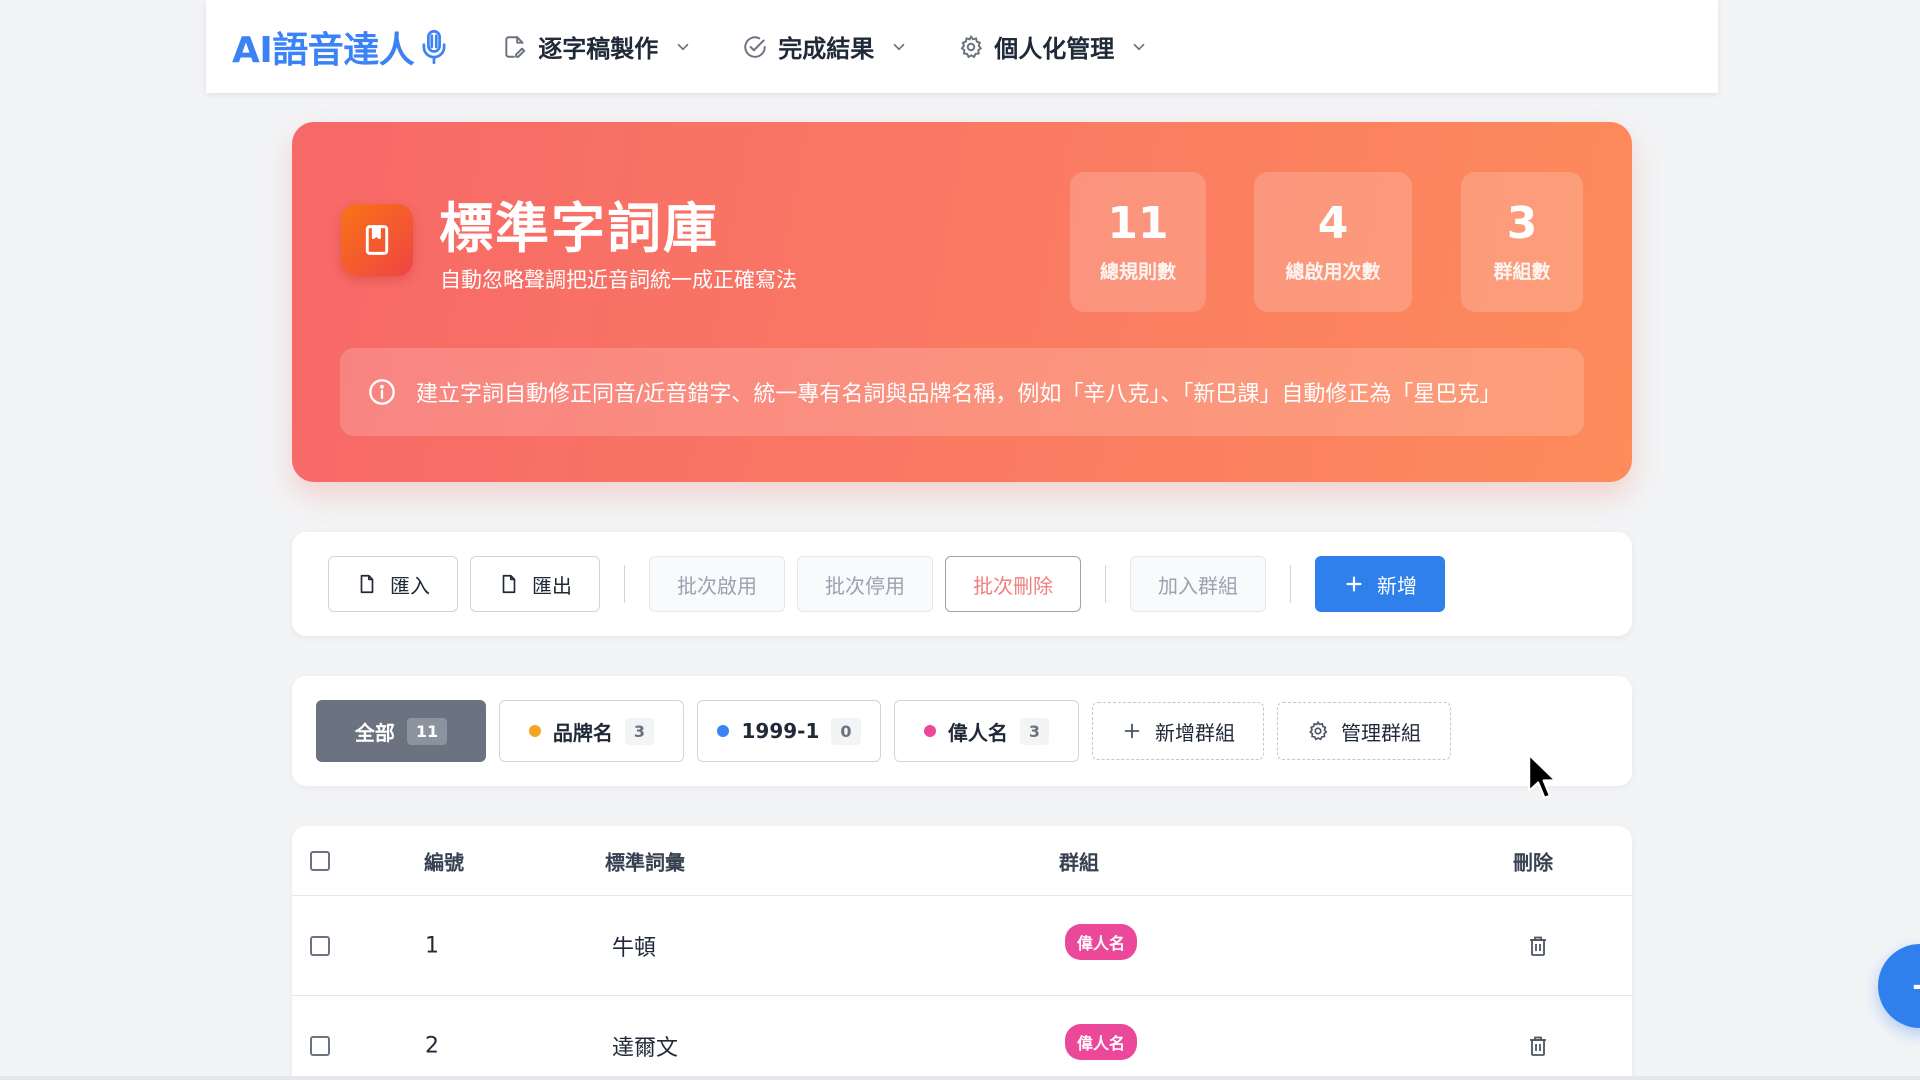 The image size is (1920, 1080). Describe the element at coordinates (1195, 732) in the screenshot. I see `add-group-label: 新增群組` at that location.